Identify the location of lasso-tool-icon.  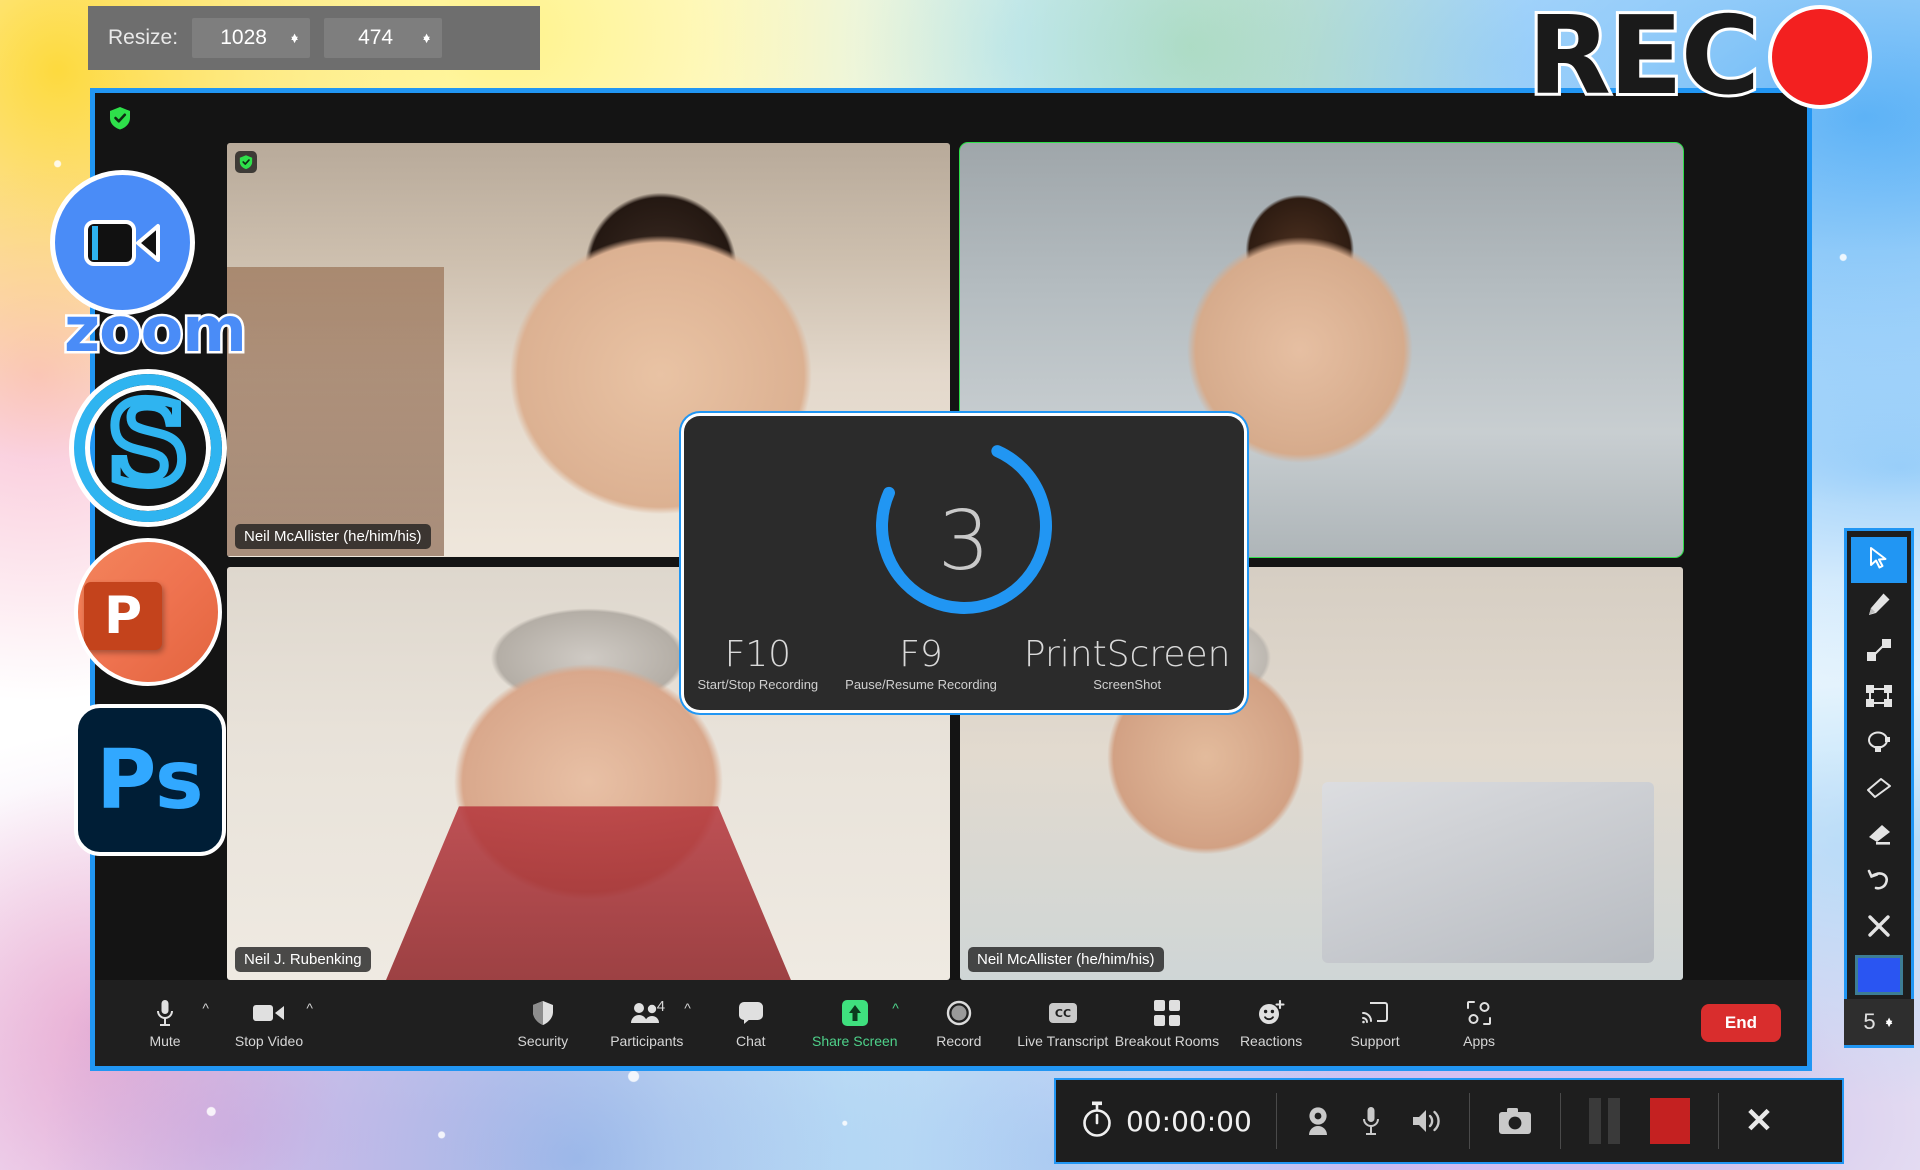
(1879, 744).